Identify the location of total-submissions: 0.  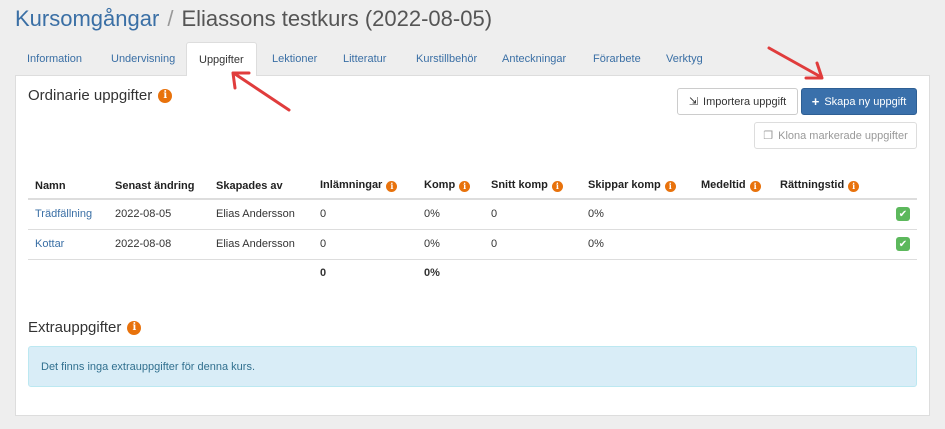
(323, 273).